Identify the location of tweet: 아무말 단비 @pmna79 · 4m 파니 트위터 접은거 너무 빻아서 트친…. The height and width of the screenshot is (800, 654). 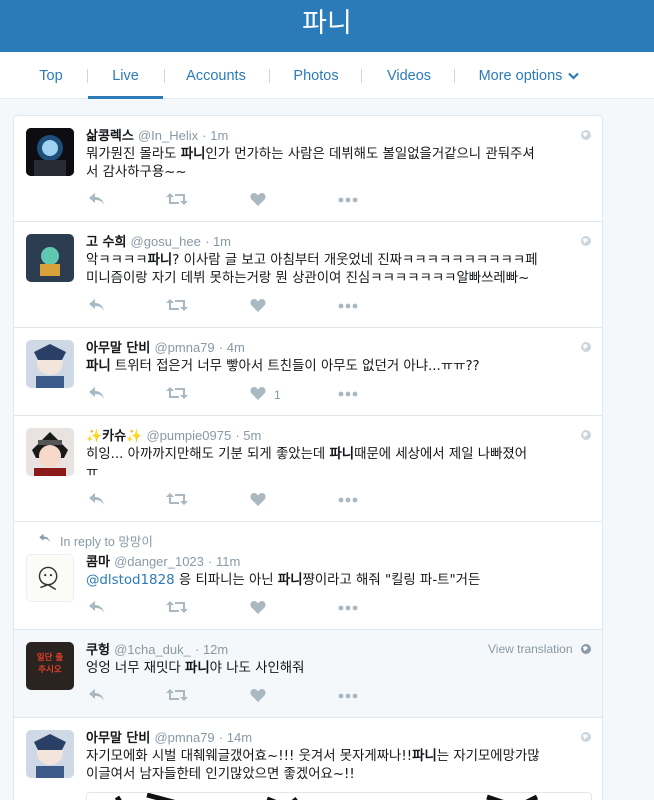
(308, 372).